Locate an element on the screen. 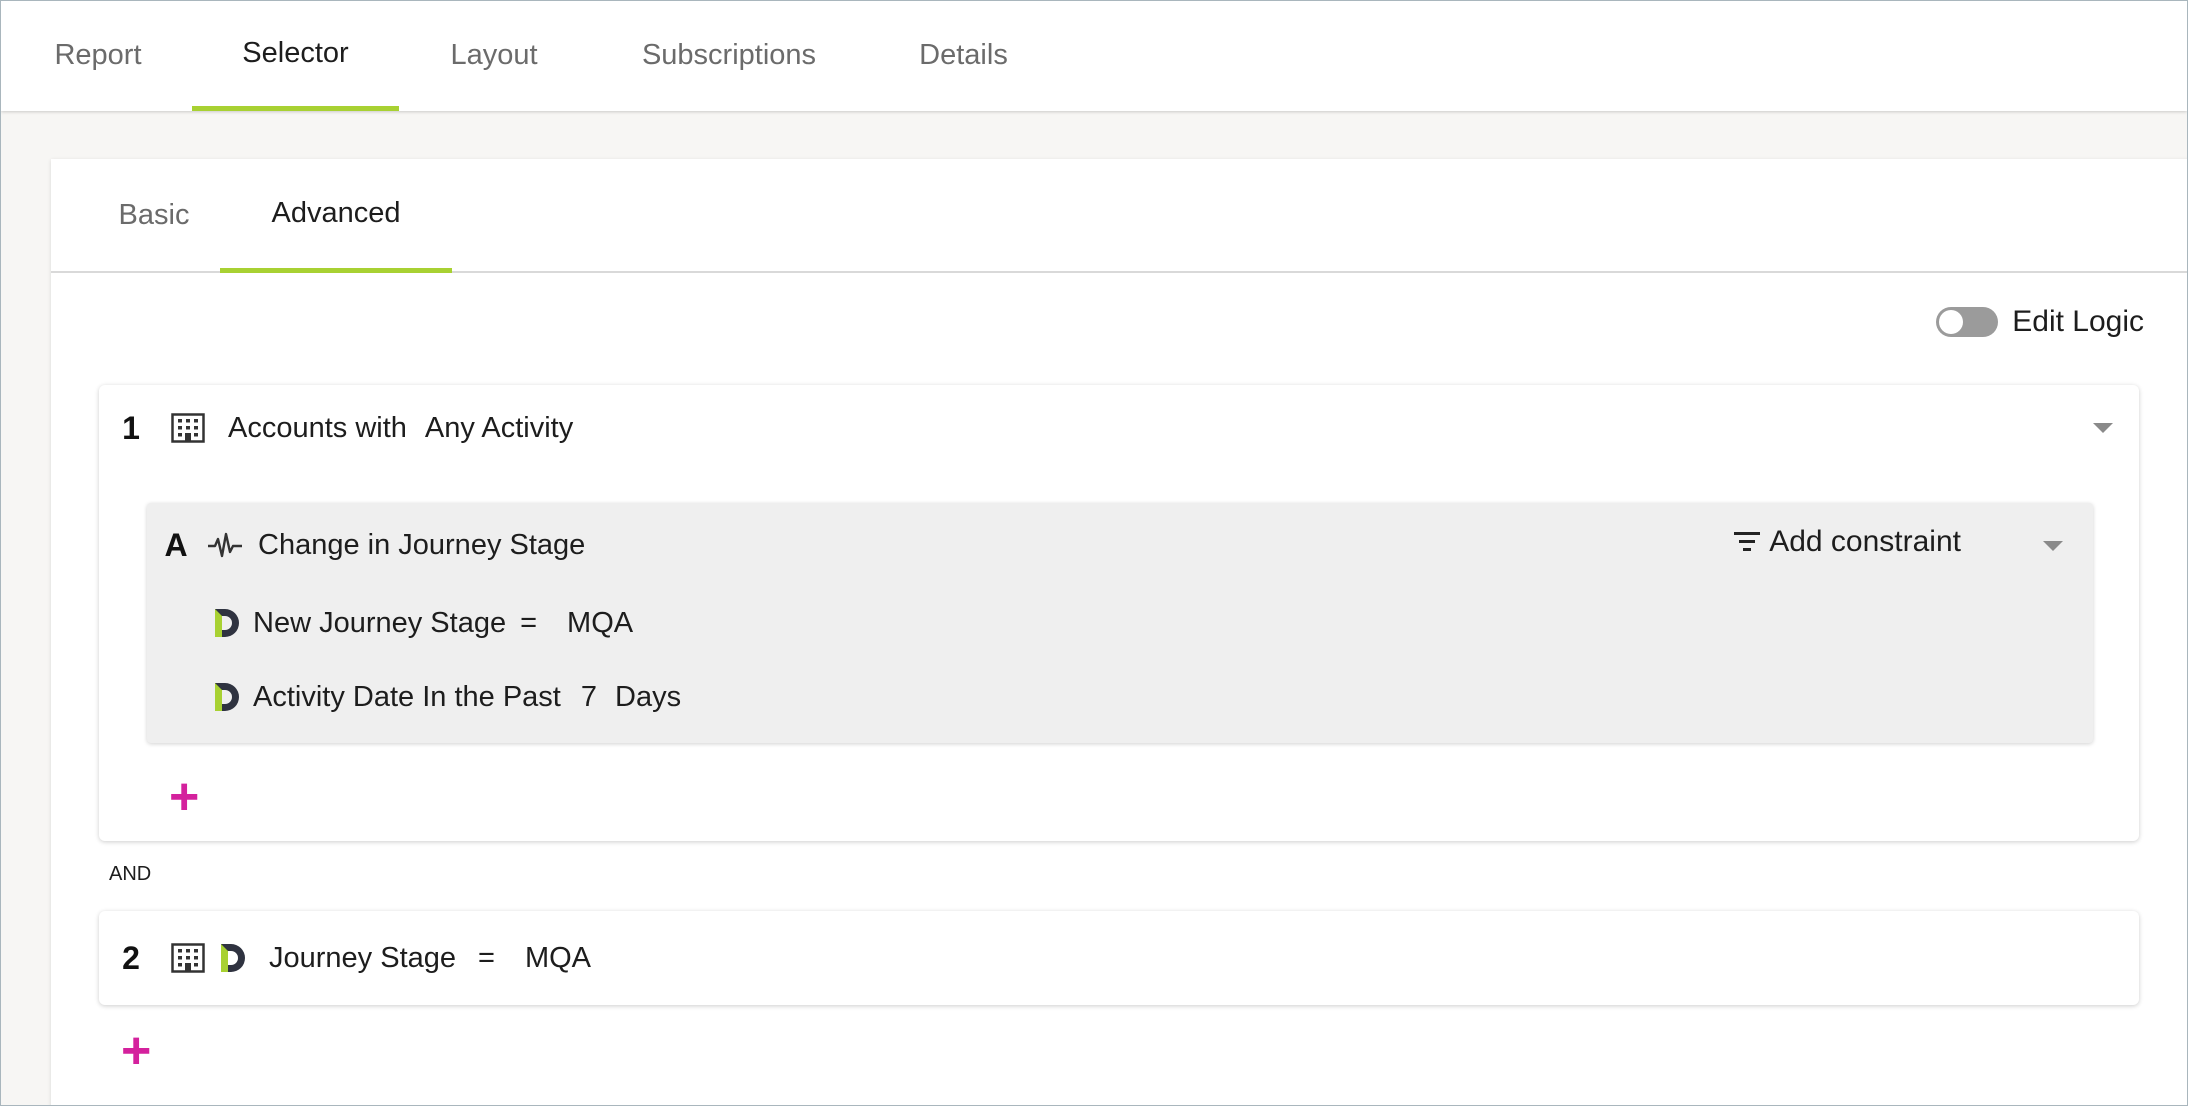  tab-selector: Selector is located at coordinates (295, 56).